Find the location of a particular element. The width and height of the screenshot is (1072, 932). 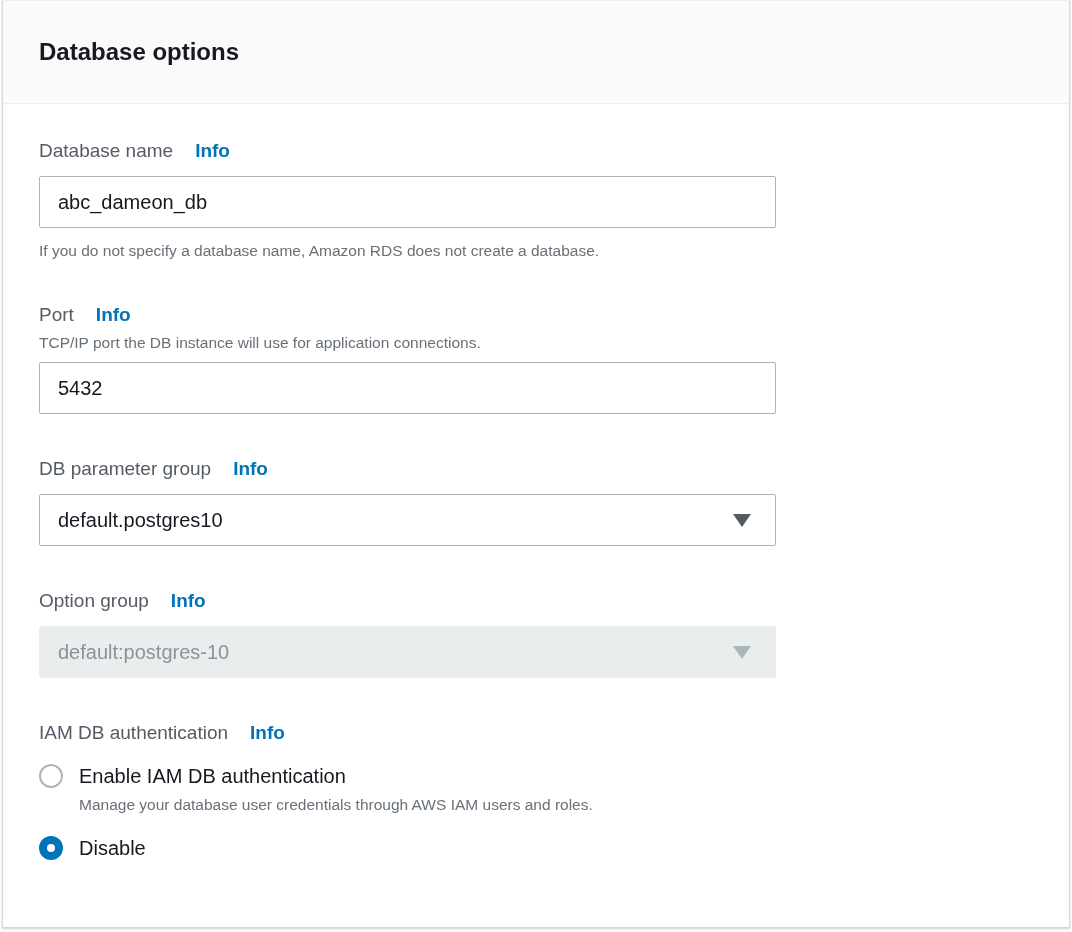

radio-description: Manage your database user credentials through AWS IAM users and roles. is located at coordinates (336, 805).